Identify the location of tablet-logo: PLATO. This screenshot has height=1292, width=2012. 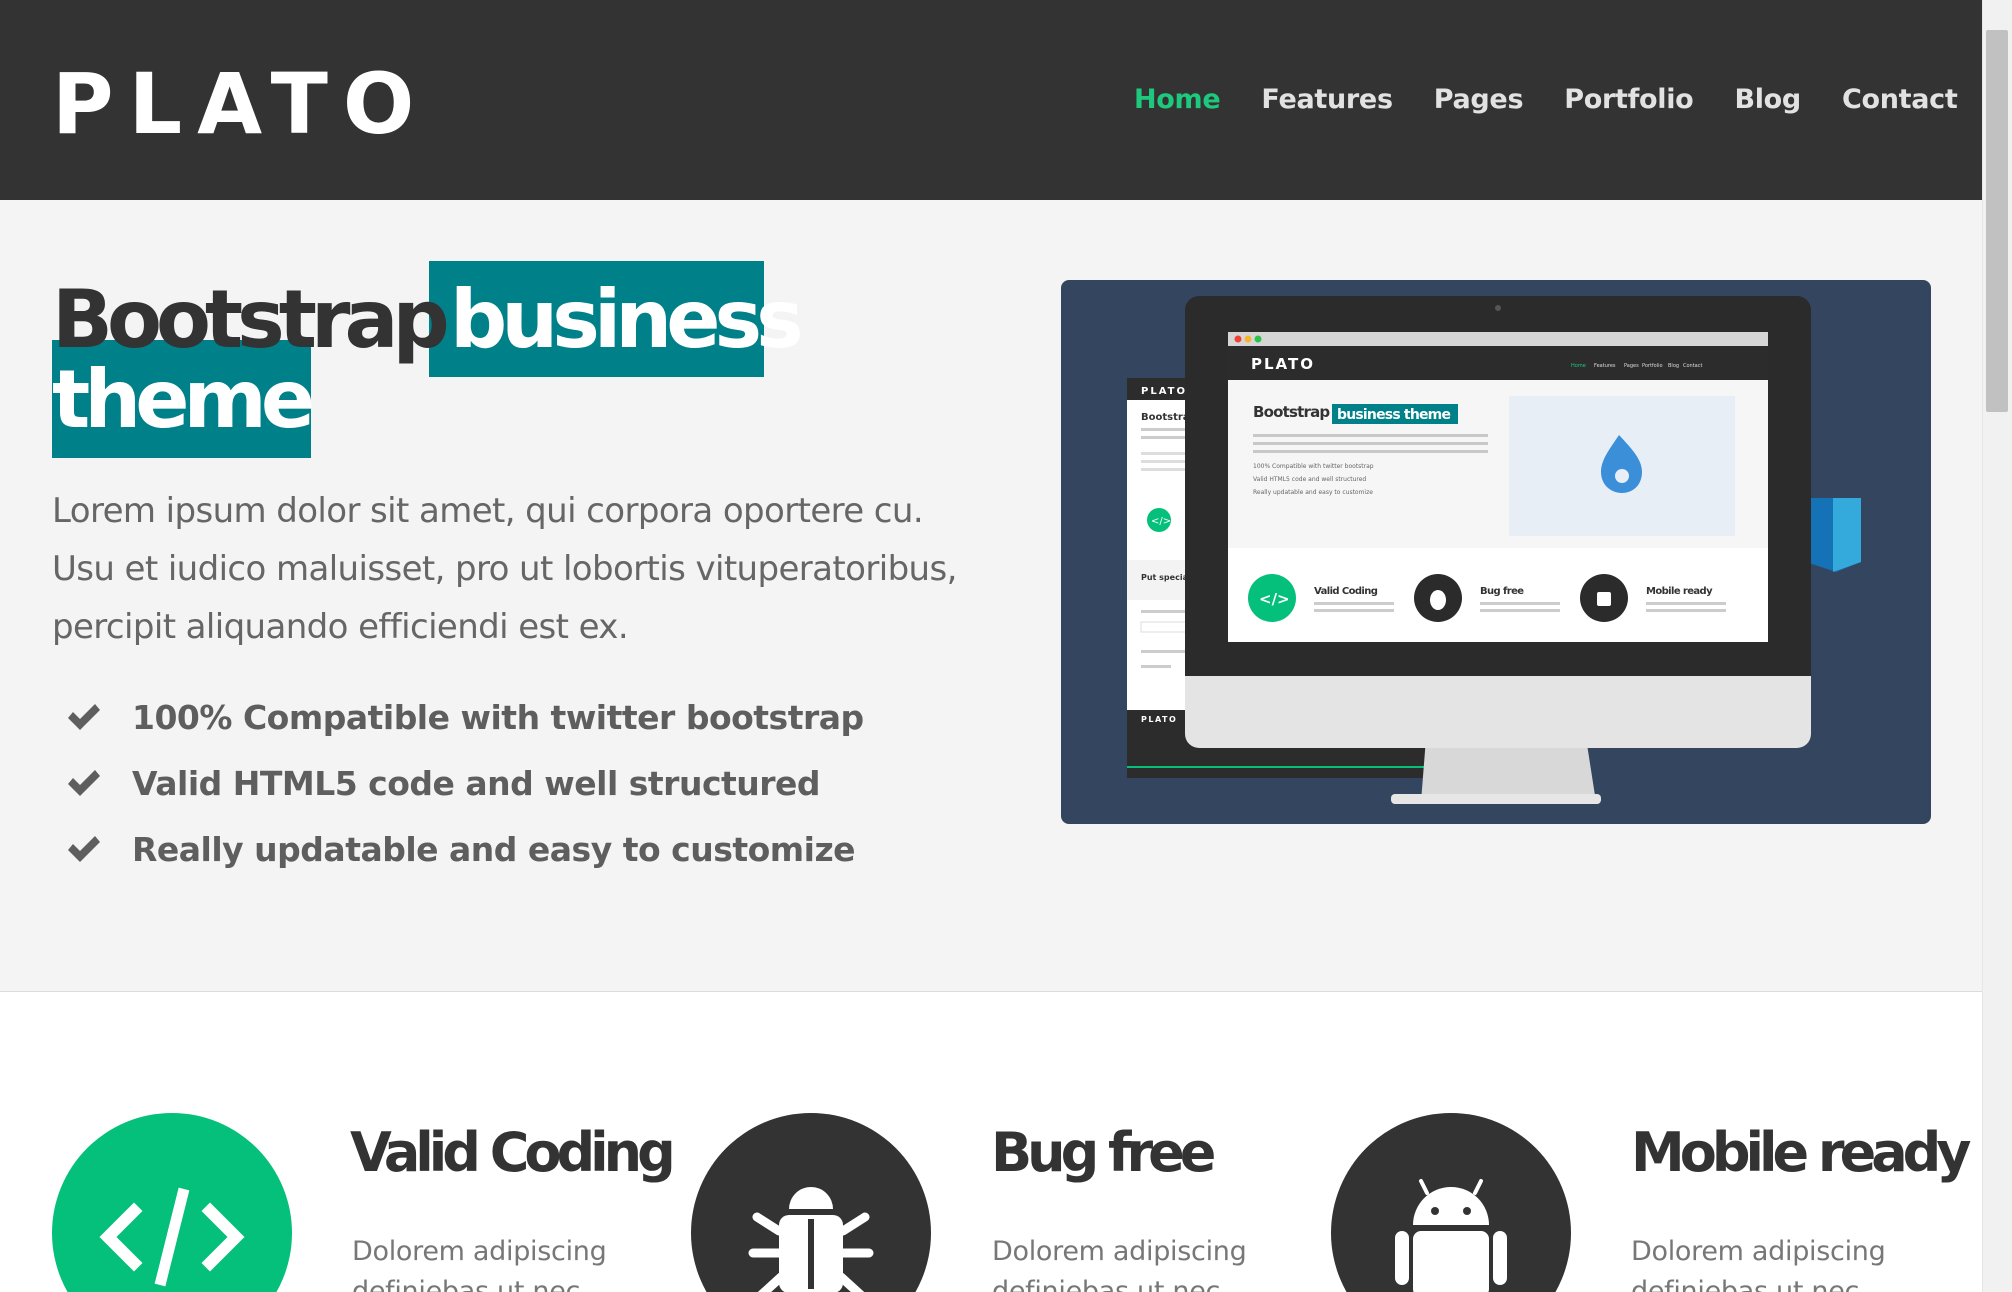
(1164, 391).